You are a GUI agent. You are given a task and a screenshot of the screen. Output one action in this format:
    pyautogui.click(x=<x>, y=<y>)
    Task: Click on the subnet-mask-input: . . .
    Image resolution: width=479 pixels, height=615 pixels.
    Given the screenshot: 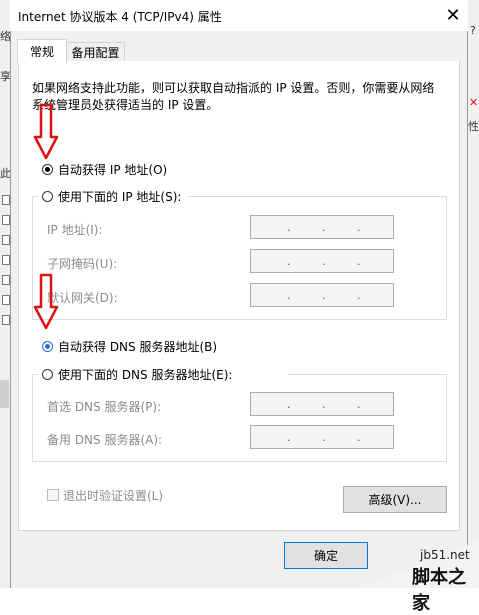 What is the action you would take?
    pyautogui.click(x=322, y=261)
    